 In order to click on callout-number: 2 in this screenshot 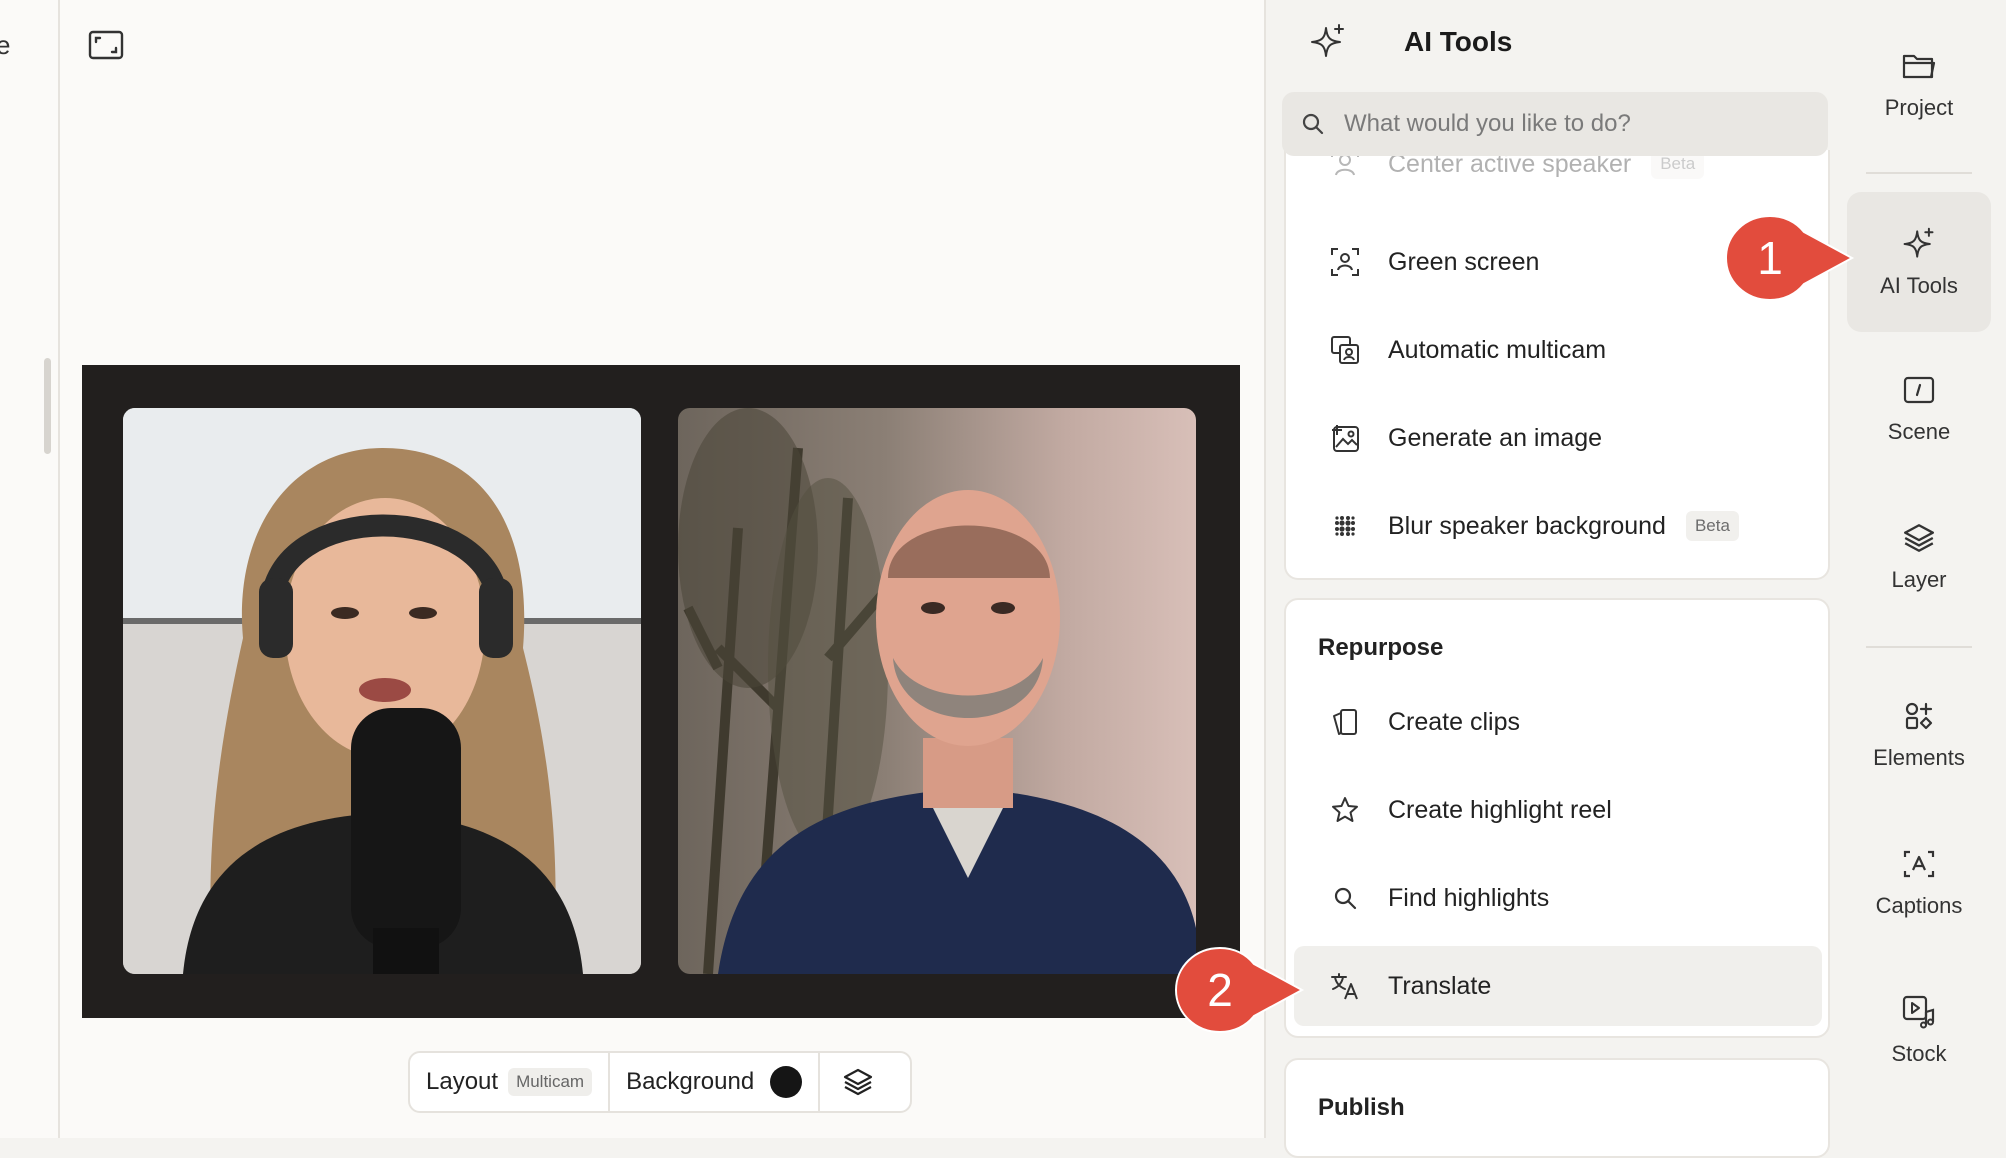, I will do `click(1220, 990)`.